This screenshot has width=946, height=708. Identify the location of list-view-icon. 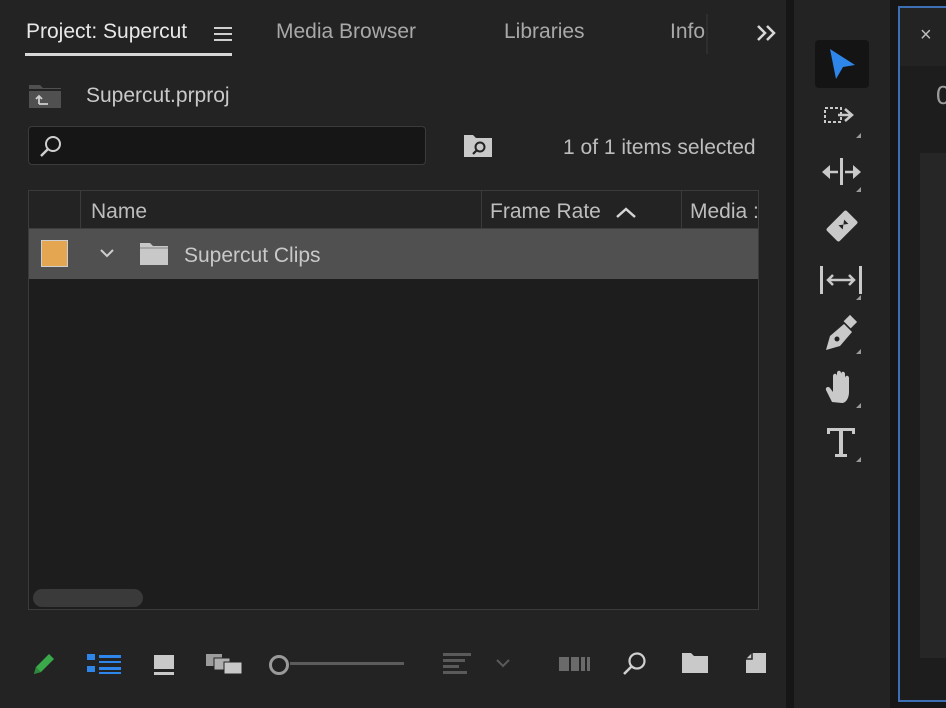
(104, 664).